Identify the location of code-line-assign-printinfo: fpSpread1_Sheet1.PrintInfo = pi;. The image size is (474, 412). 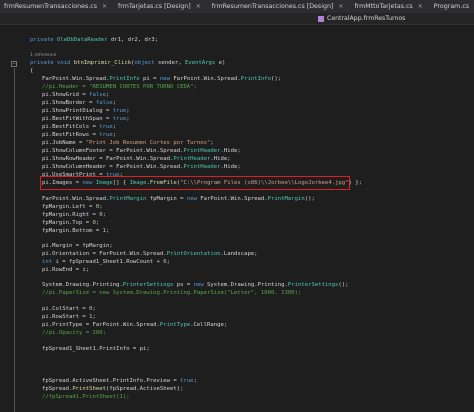
(96, 349).